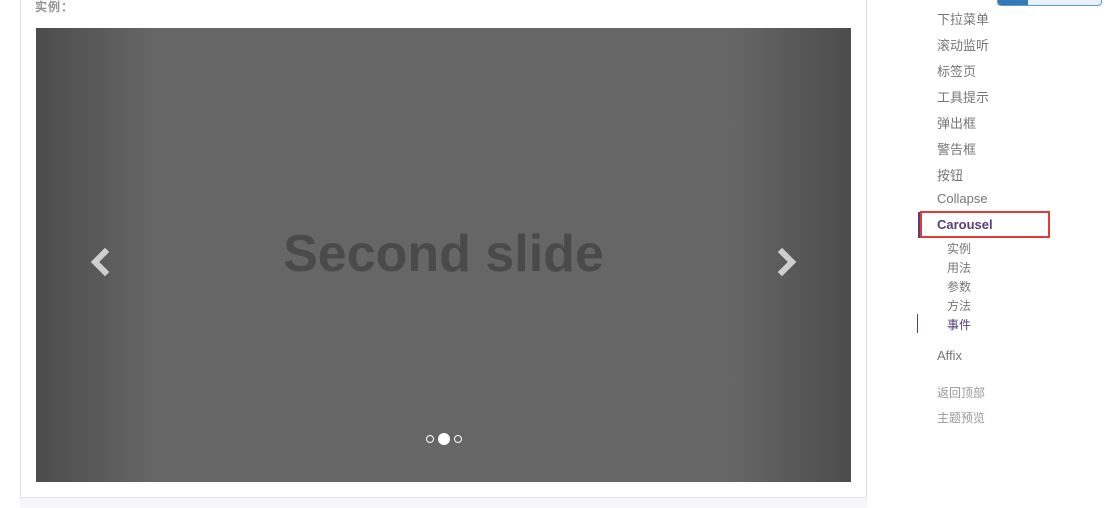 The image size is (1112, 508). What do you see at coordinates (950, 174) in the screenshot?
I see `sidenav-item-buttons: 按钮` at bounding box center [950, 174].